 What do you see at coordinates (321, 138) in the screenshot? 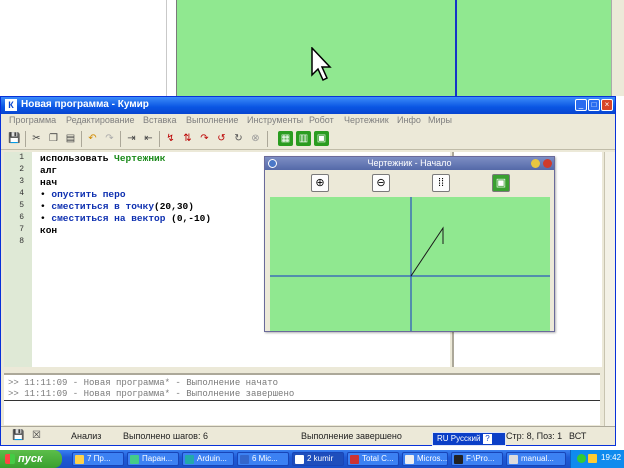
I see `layout-panels-icon: ▣` at bounding box center [321, 138].